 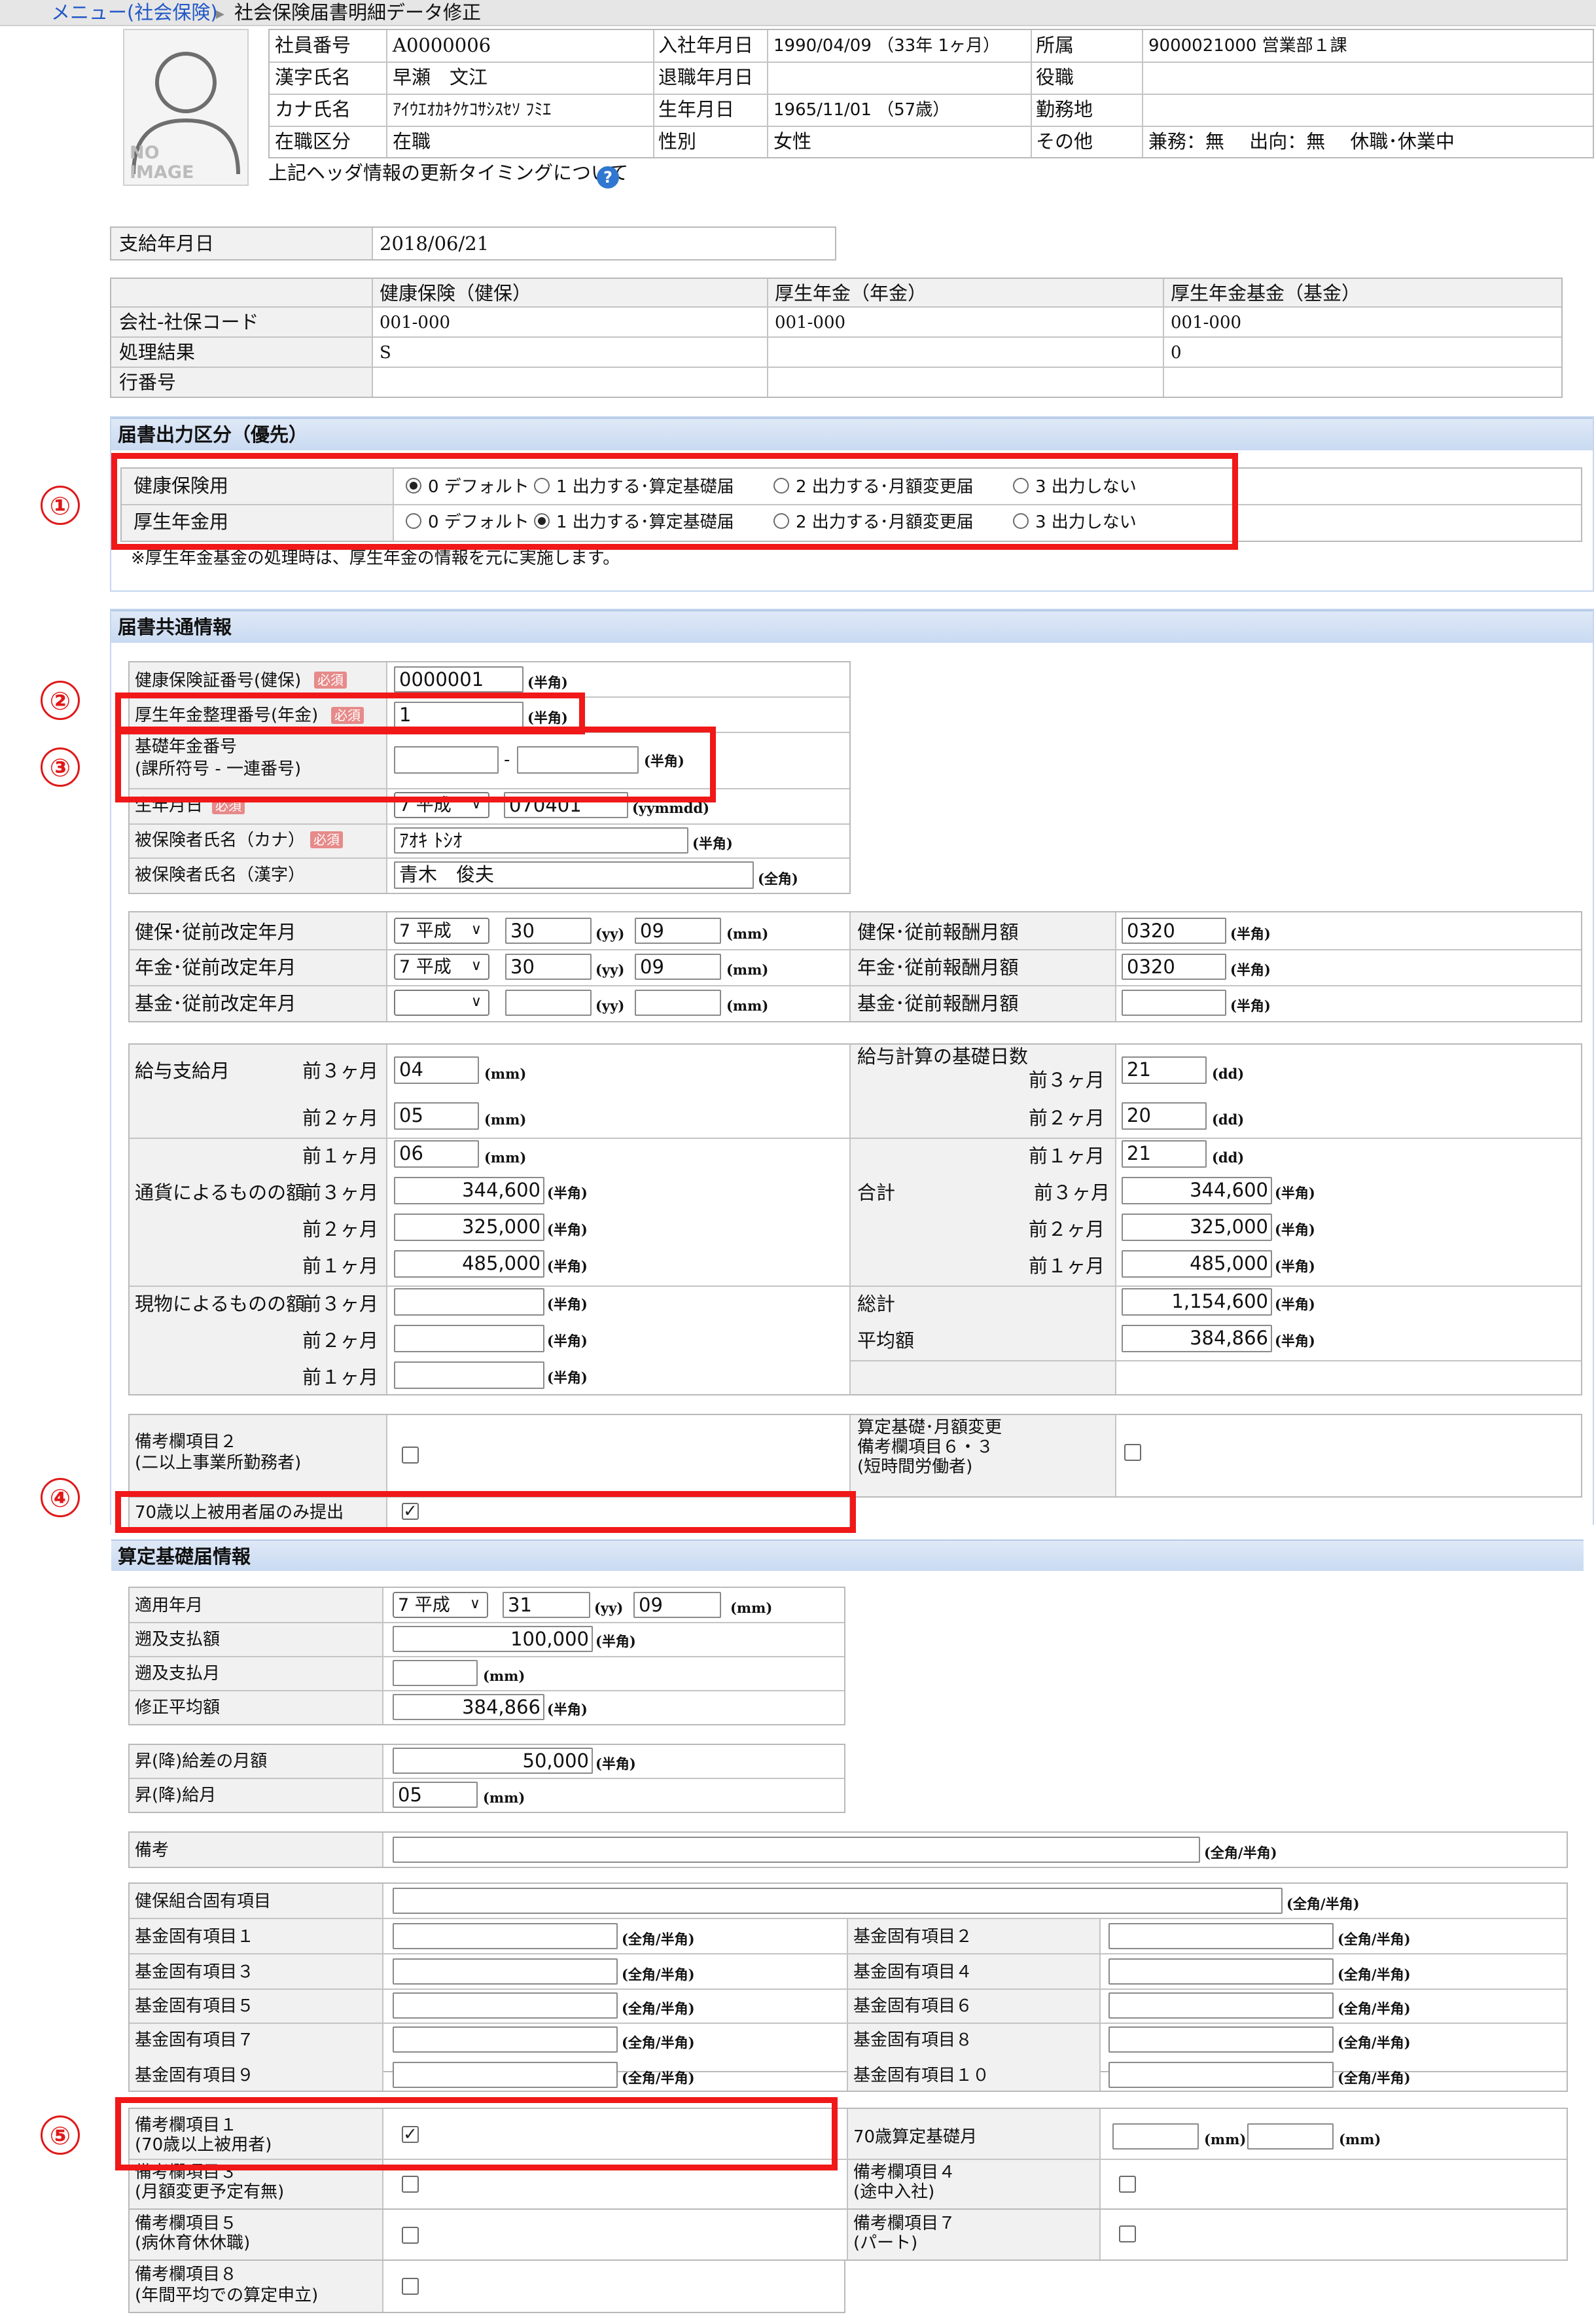 I want to click on days-m2-input: 20, so click(x=1165, y=1116).